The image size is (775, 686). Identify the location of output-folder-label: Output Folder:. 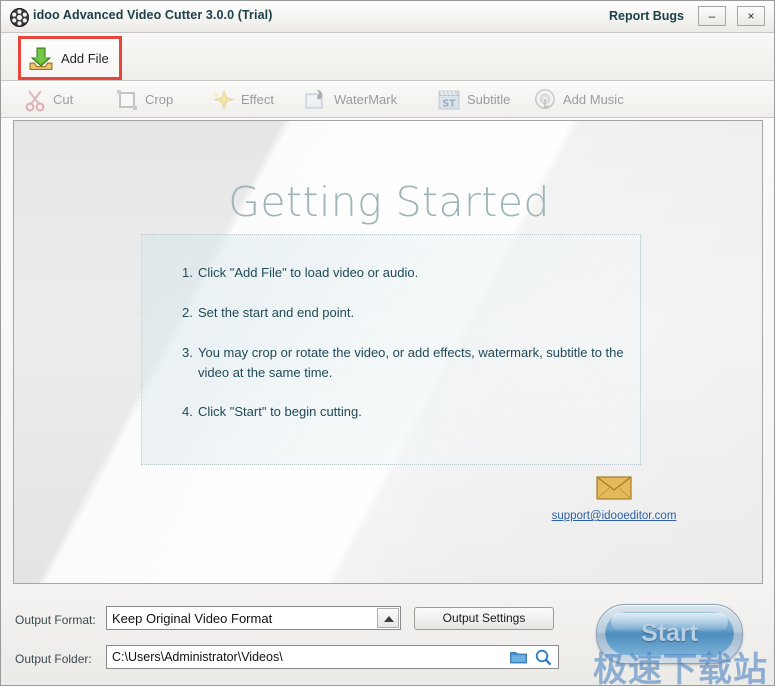
(53, 659).